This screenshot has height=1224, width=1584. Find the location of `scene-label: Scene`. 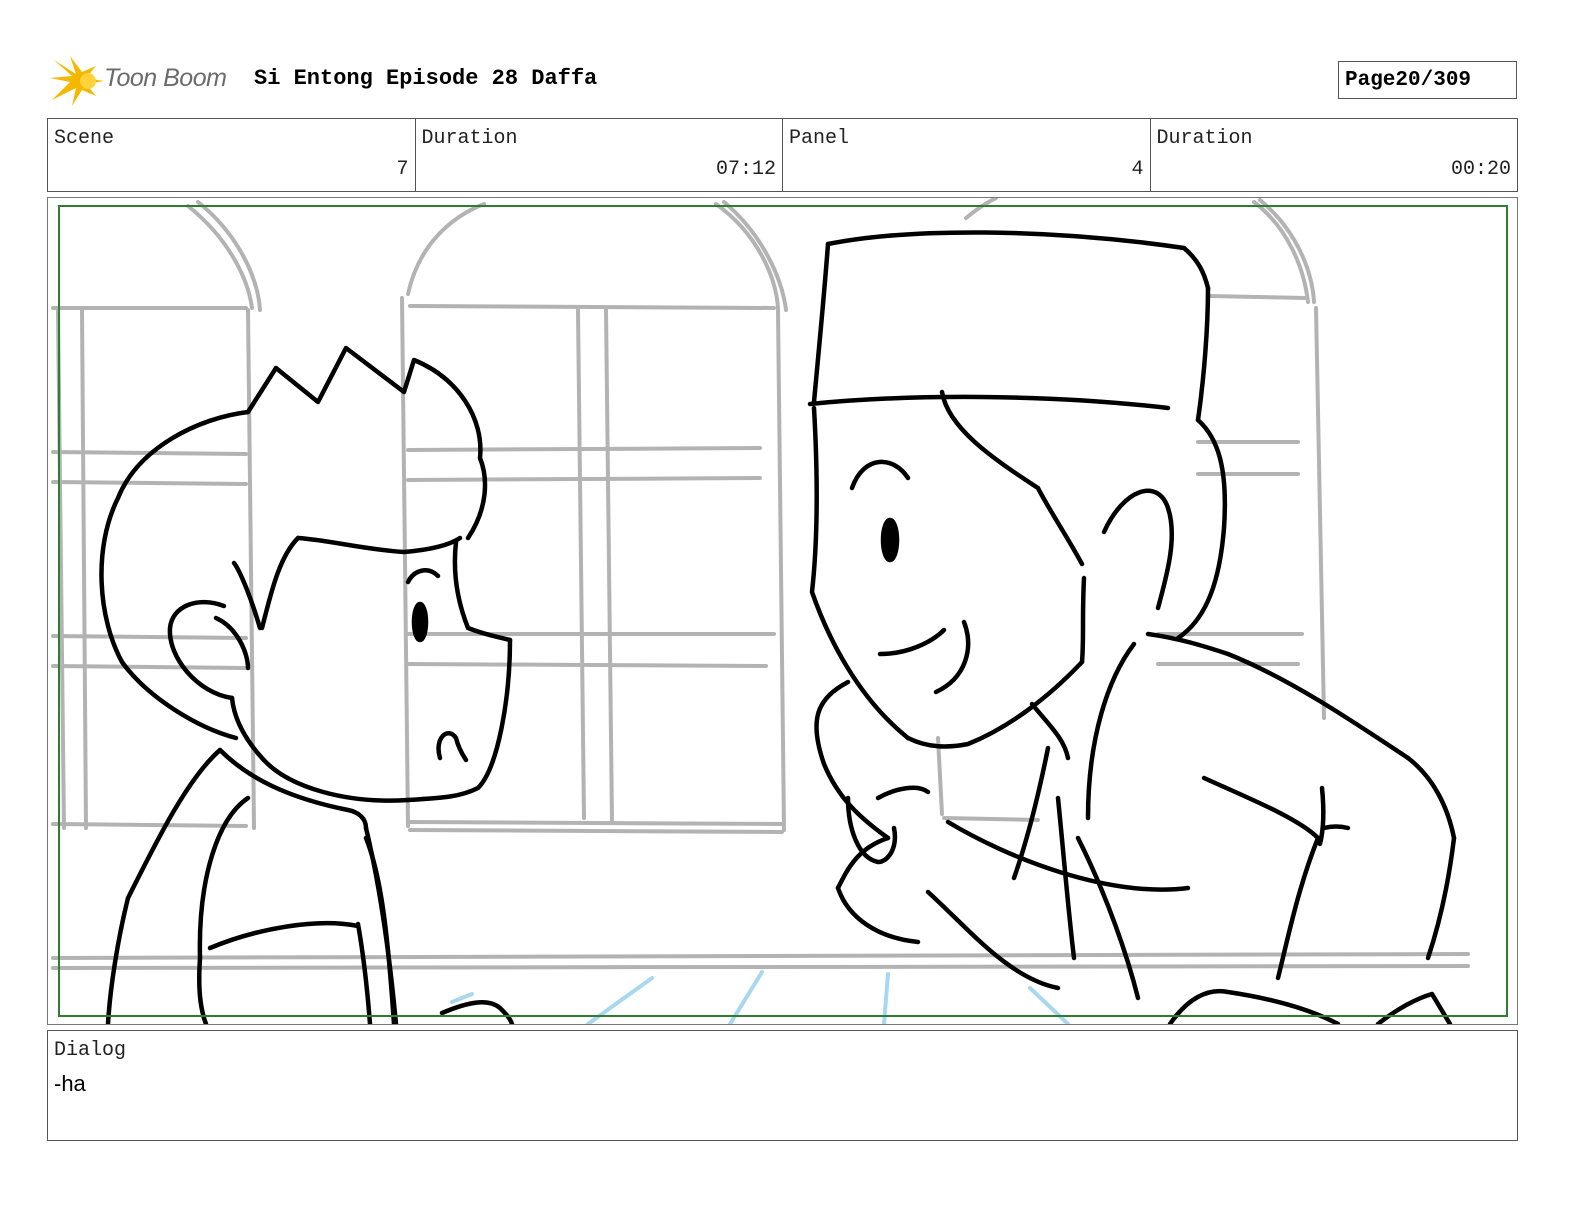

scene-label: Scene is located at coordinates (84, 138).